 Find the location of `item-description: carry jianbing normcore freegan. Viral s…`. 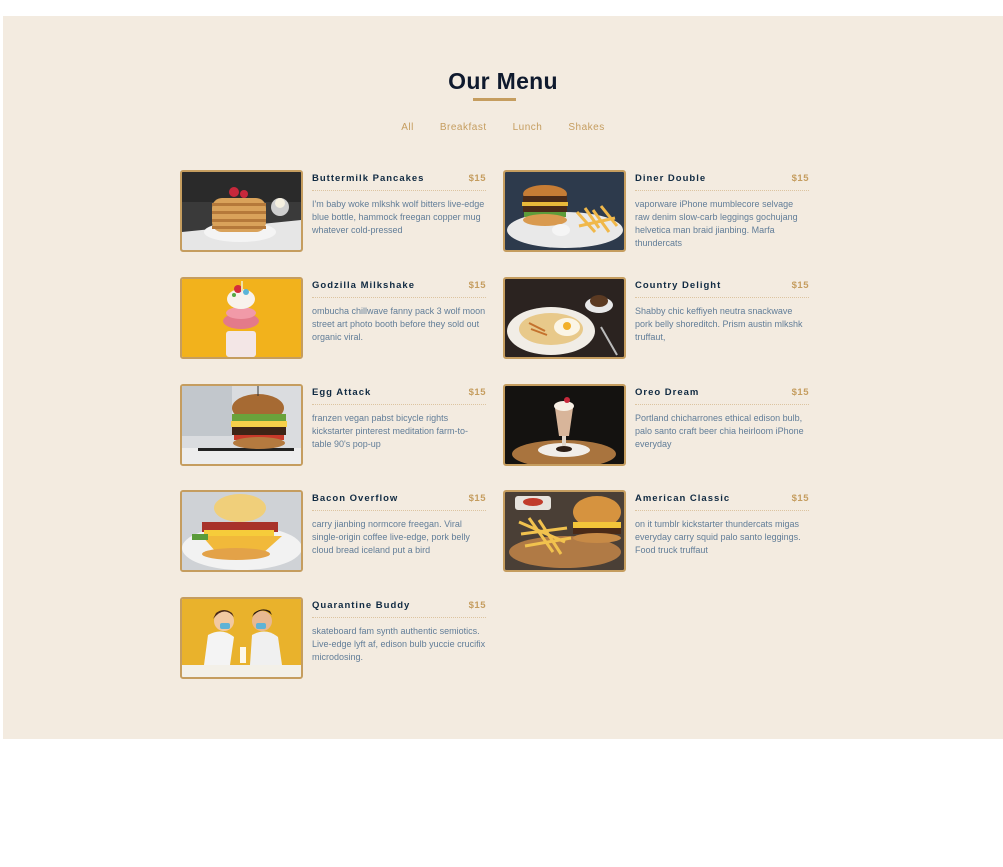

item-description: carry jianbing normcore freegan. Viral s… is located at coordinates (391, 537).